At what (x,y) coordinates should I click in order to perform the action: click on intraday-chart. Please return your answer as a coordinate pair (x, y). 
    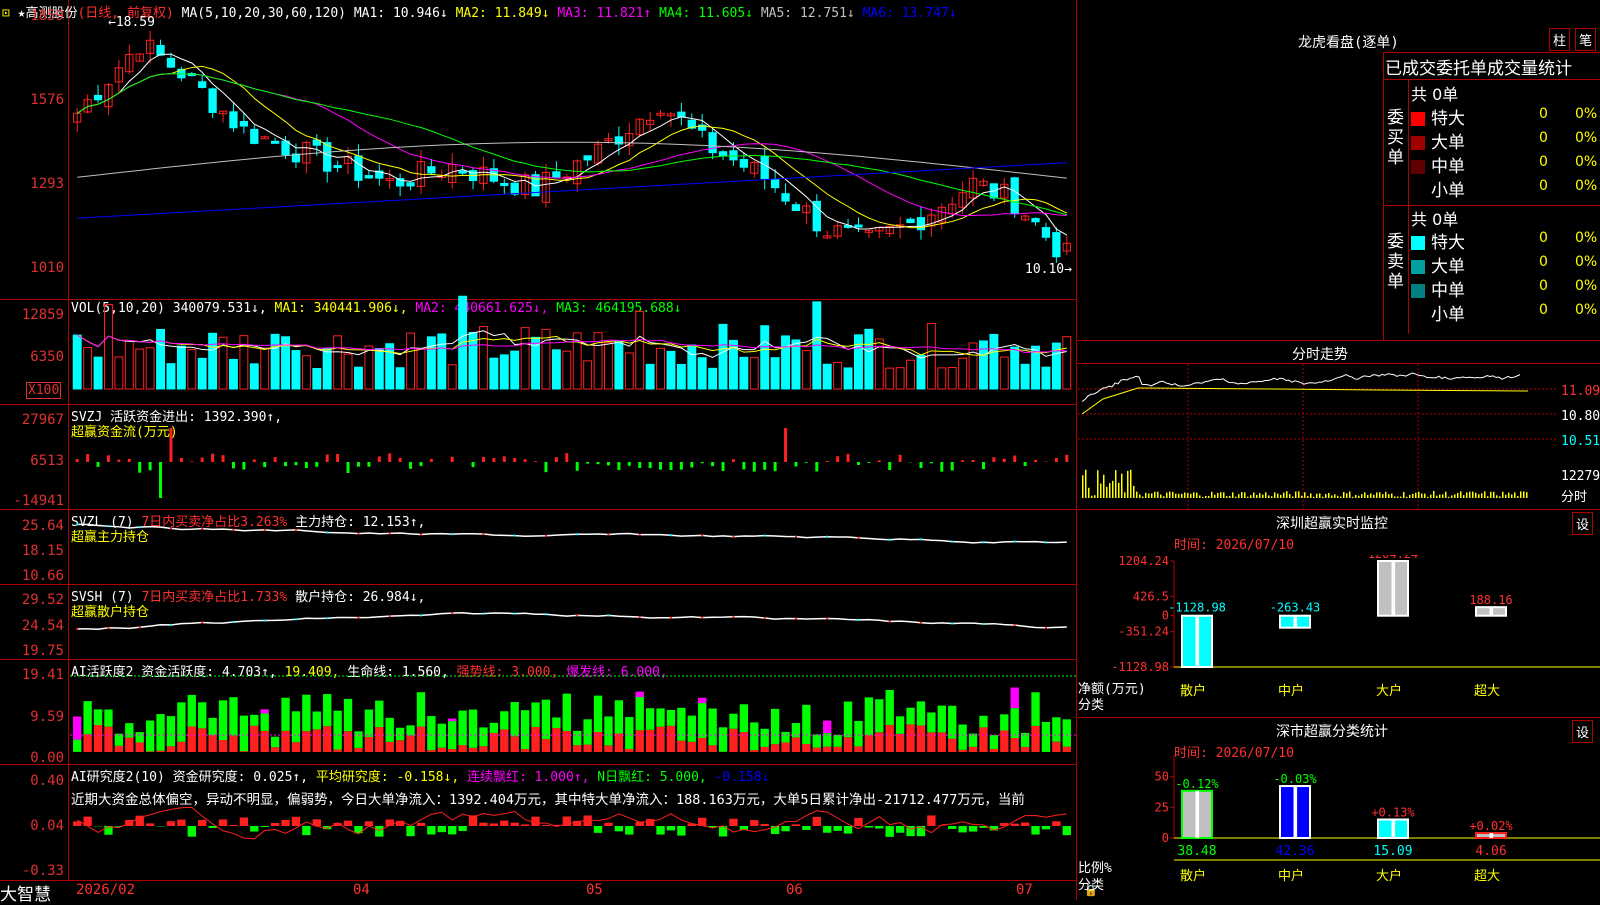
    Looking at the image, I should click on (1318, 436).